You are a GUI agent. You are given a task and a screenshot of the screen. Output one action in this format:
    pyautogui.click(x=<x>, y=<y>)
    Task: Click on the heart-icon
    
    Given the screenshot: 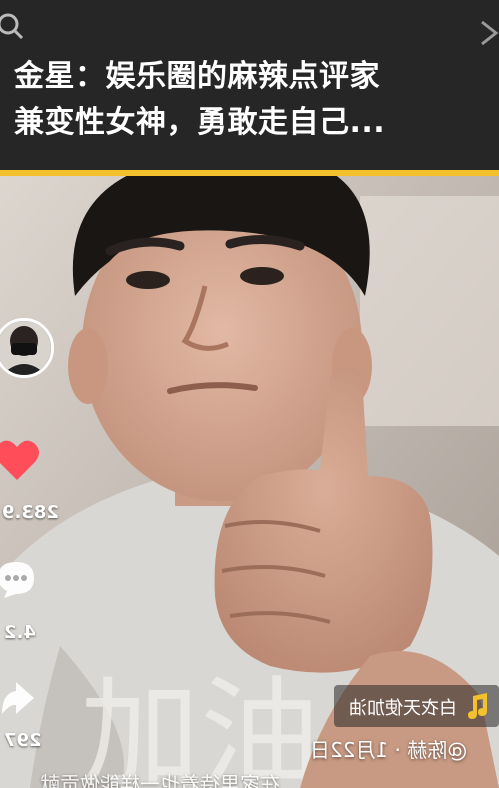 What is the action you would take?
    pyautogui.click(x=20, y=460)
    